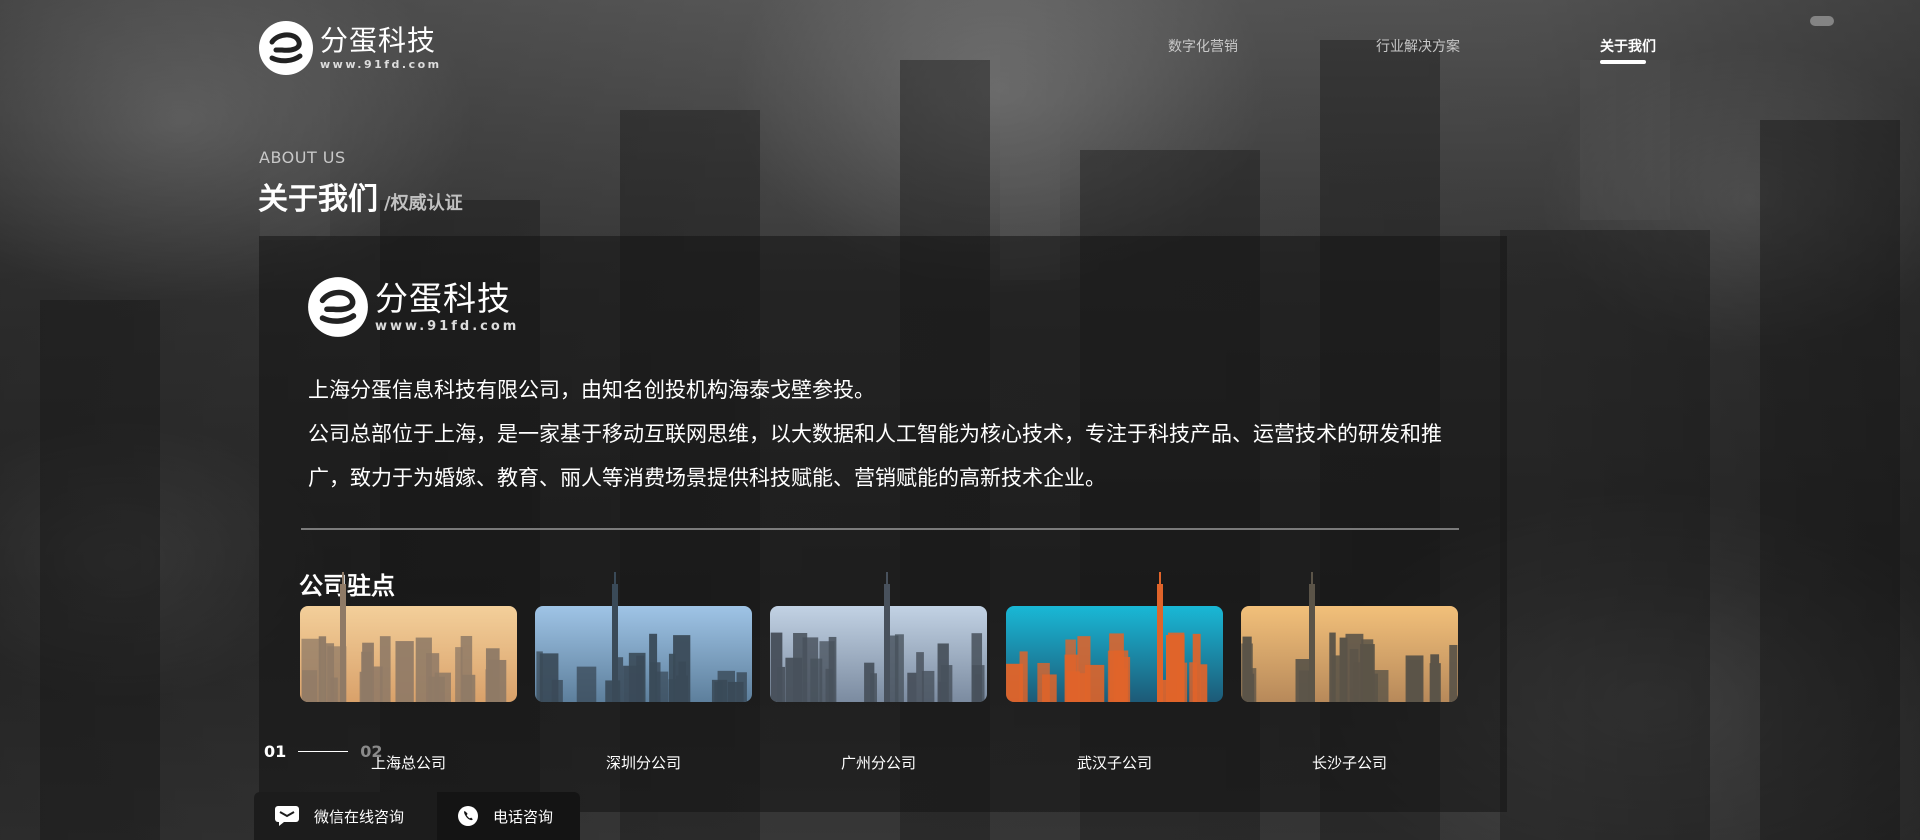  Describe the element at coordinates (523, 816) in the screenshot. I see `phone-consult-label: 电话咨询` at that location.